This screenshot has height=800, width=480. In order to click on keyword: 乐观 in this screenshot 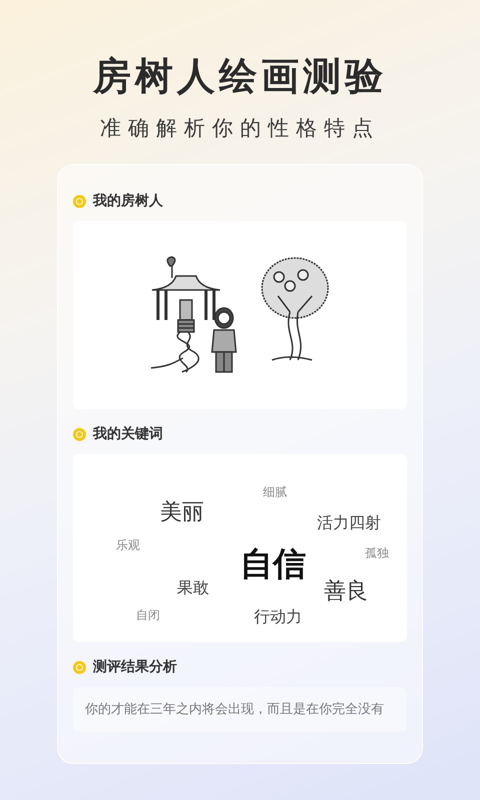, I will do `click(128, 545)`.